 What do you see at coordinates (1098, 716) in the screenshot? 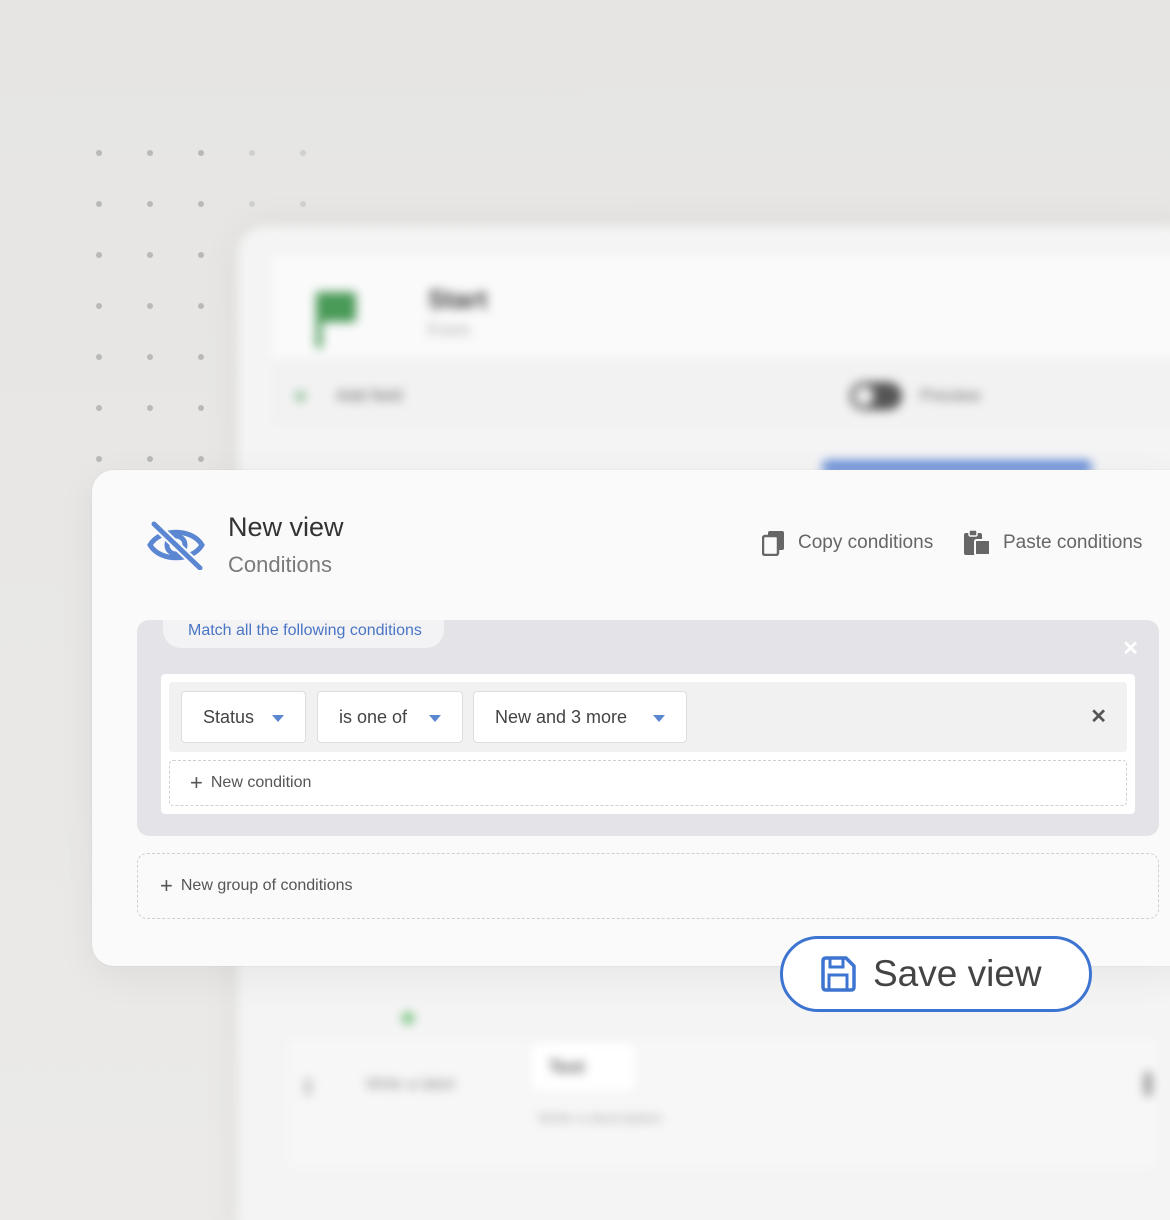
I see `remove-condition-button: ✕` at bounding box center [1098, 716].